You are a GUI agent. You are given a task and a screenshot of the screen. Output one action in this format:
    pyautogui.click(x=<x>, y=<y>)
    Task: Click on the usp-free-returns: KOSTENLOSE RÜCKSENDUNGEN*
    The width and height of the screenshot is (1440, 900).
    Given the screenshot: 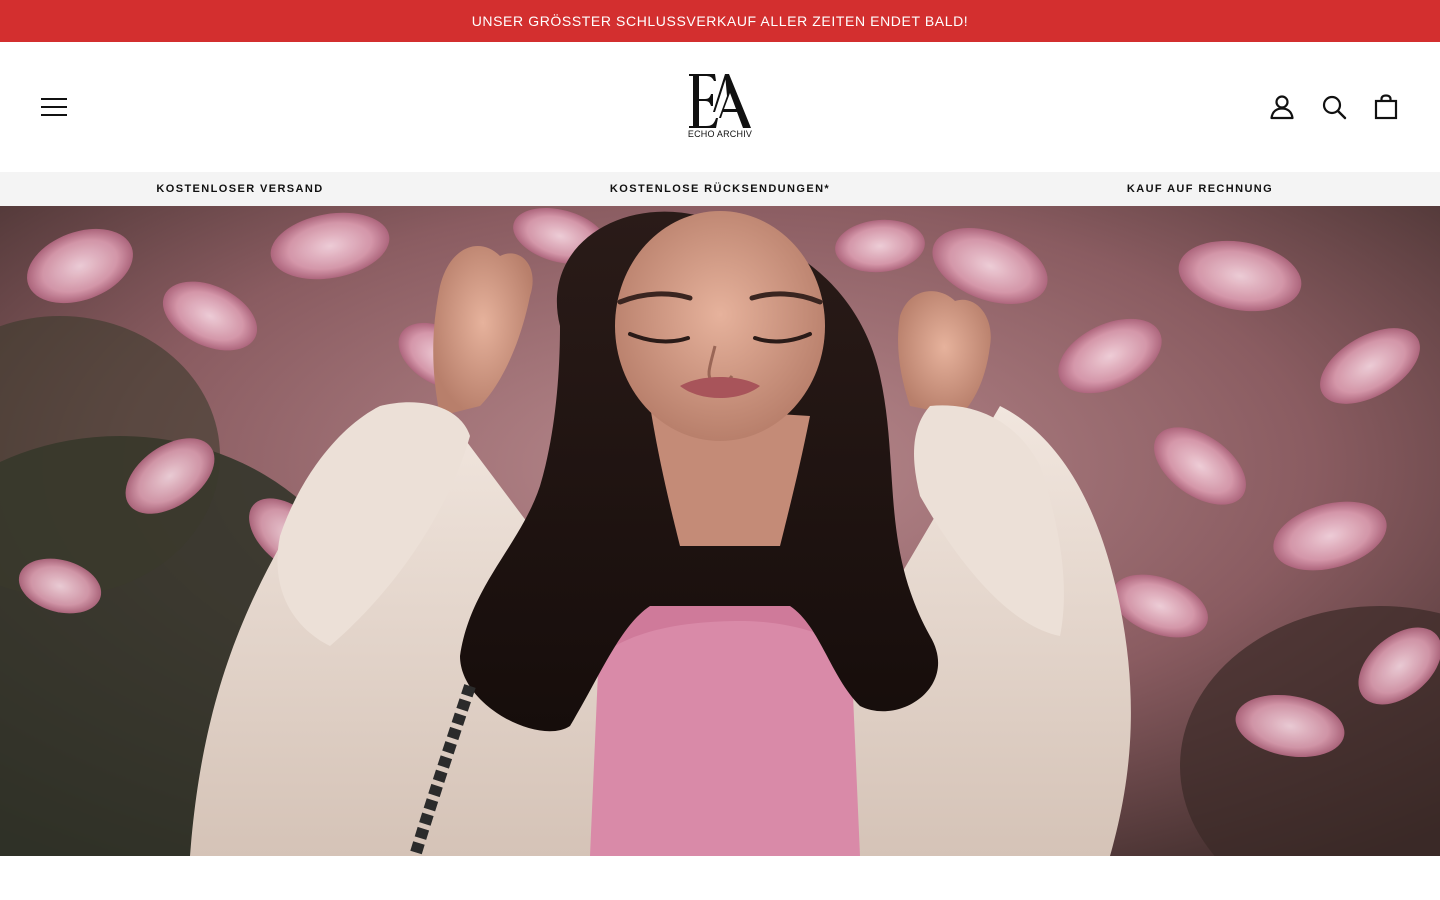 What is the action you would take?
    pyautogui.click(x=720, y=189)
    